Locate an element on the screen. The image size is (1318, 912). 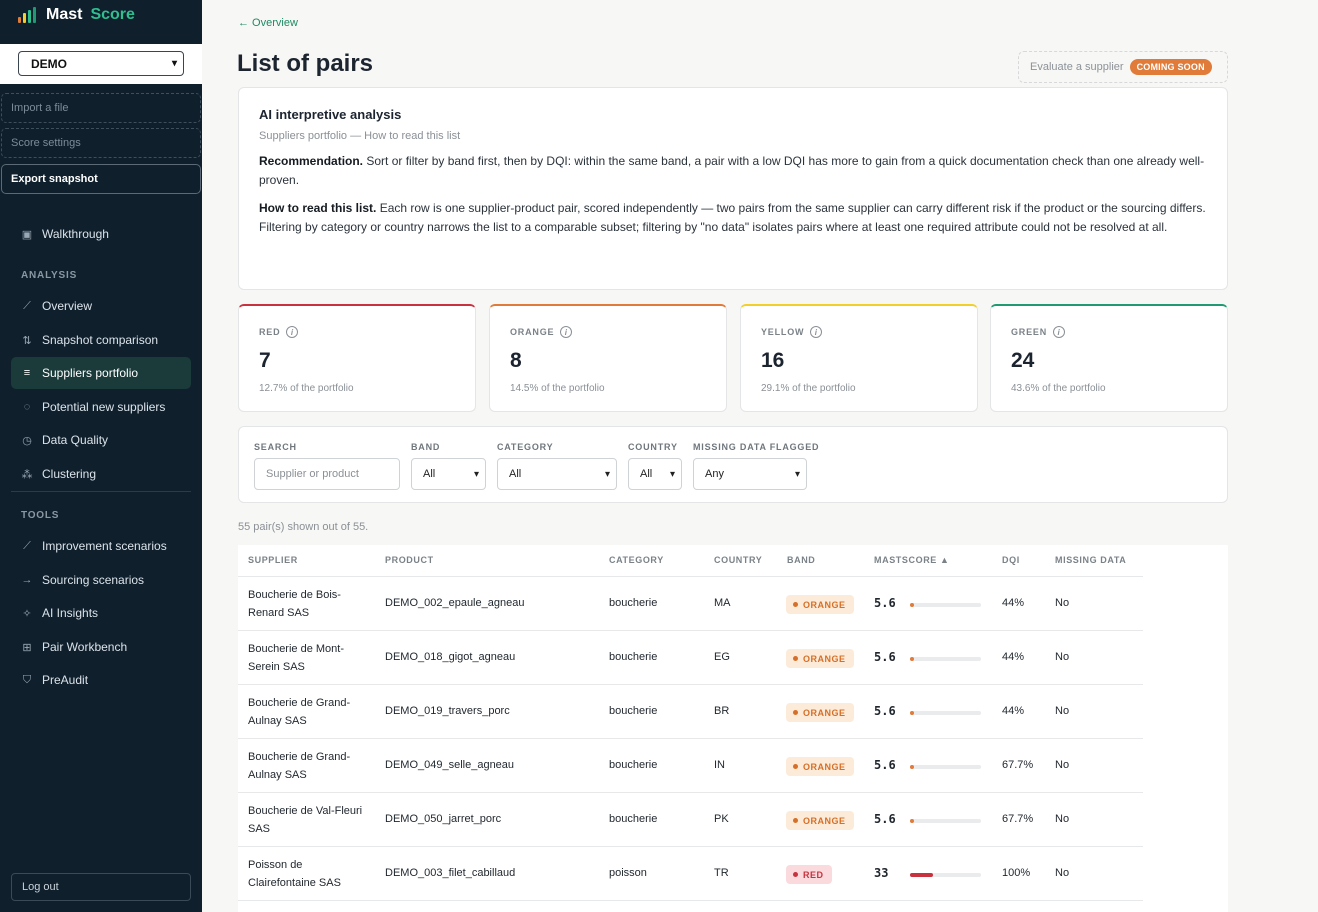
band-pct-orange: 14.5% of the portfolio is located at coordinates (557, 388).